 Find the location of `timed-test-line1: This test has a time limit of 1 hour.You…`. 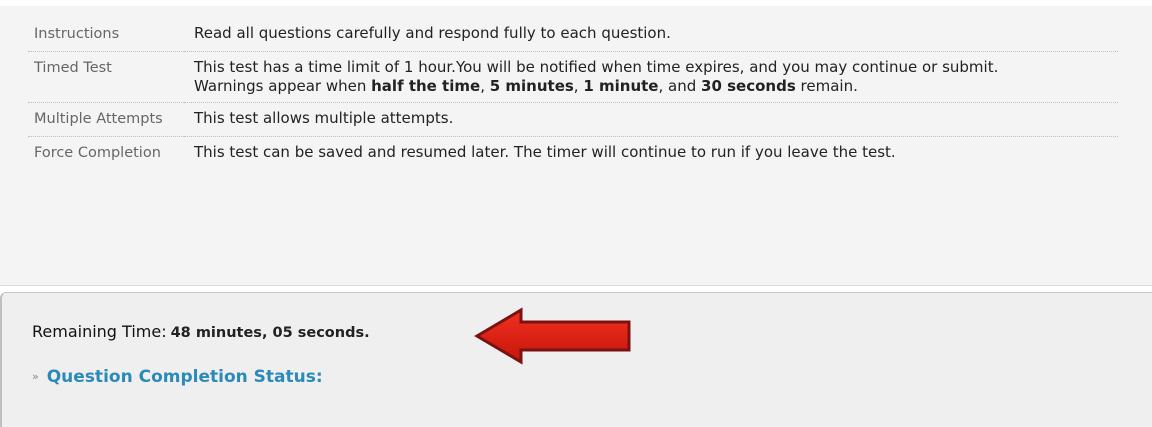

timed-test-line1: This test has a time limit of 1 hour.You… is located at coordinates (596, 67).